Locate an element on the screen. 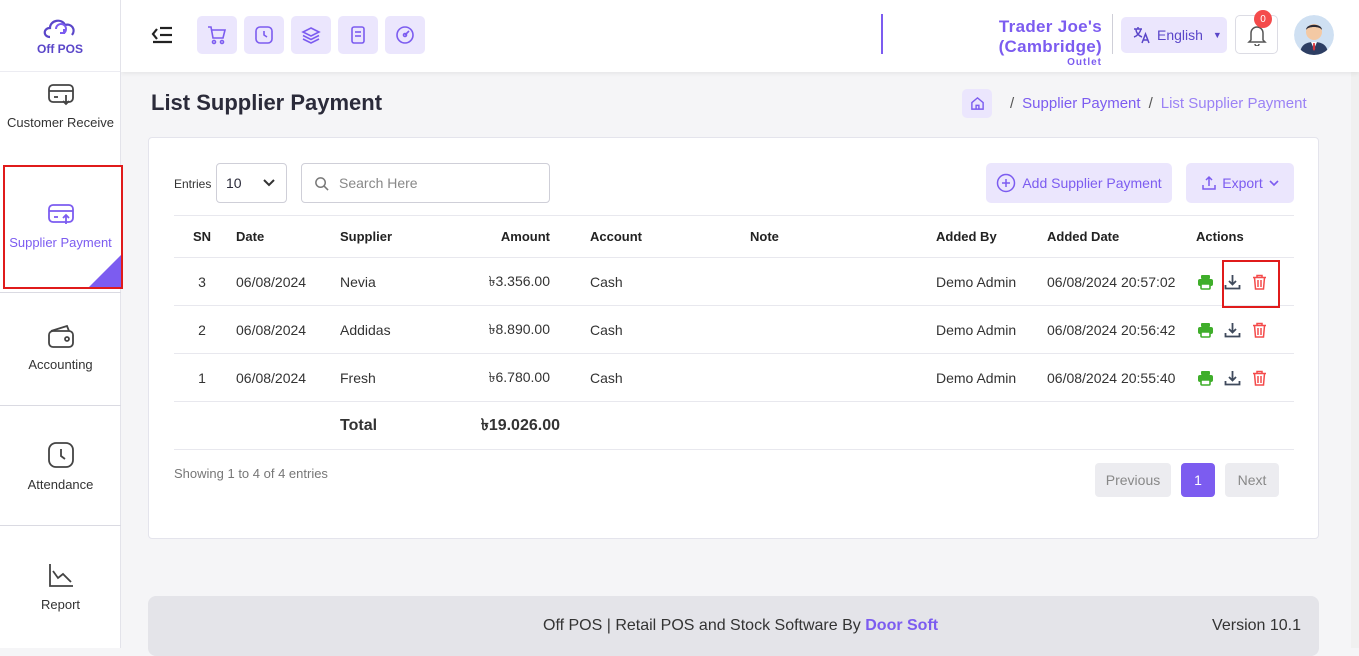 The width and height of the screenshot is (1359, 656). notification-badge: 0 is located at coordinates (1263, 19).